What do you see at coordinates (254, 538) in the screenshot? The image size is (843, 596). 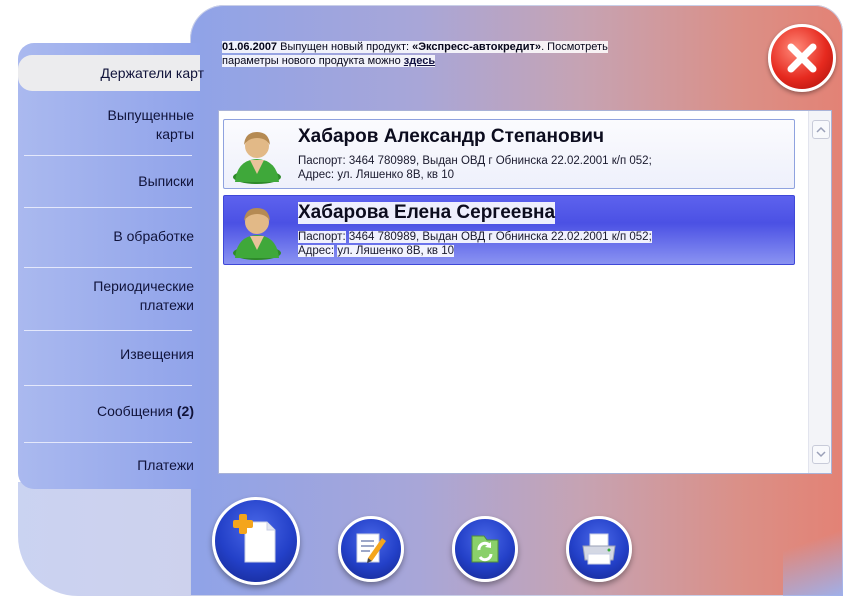 I see `add-document-icon` at bounding box center [254, 538].